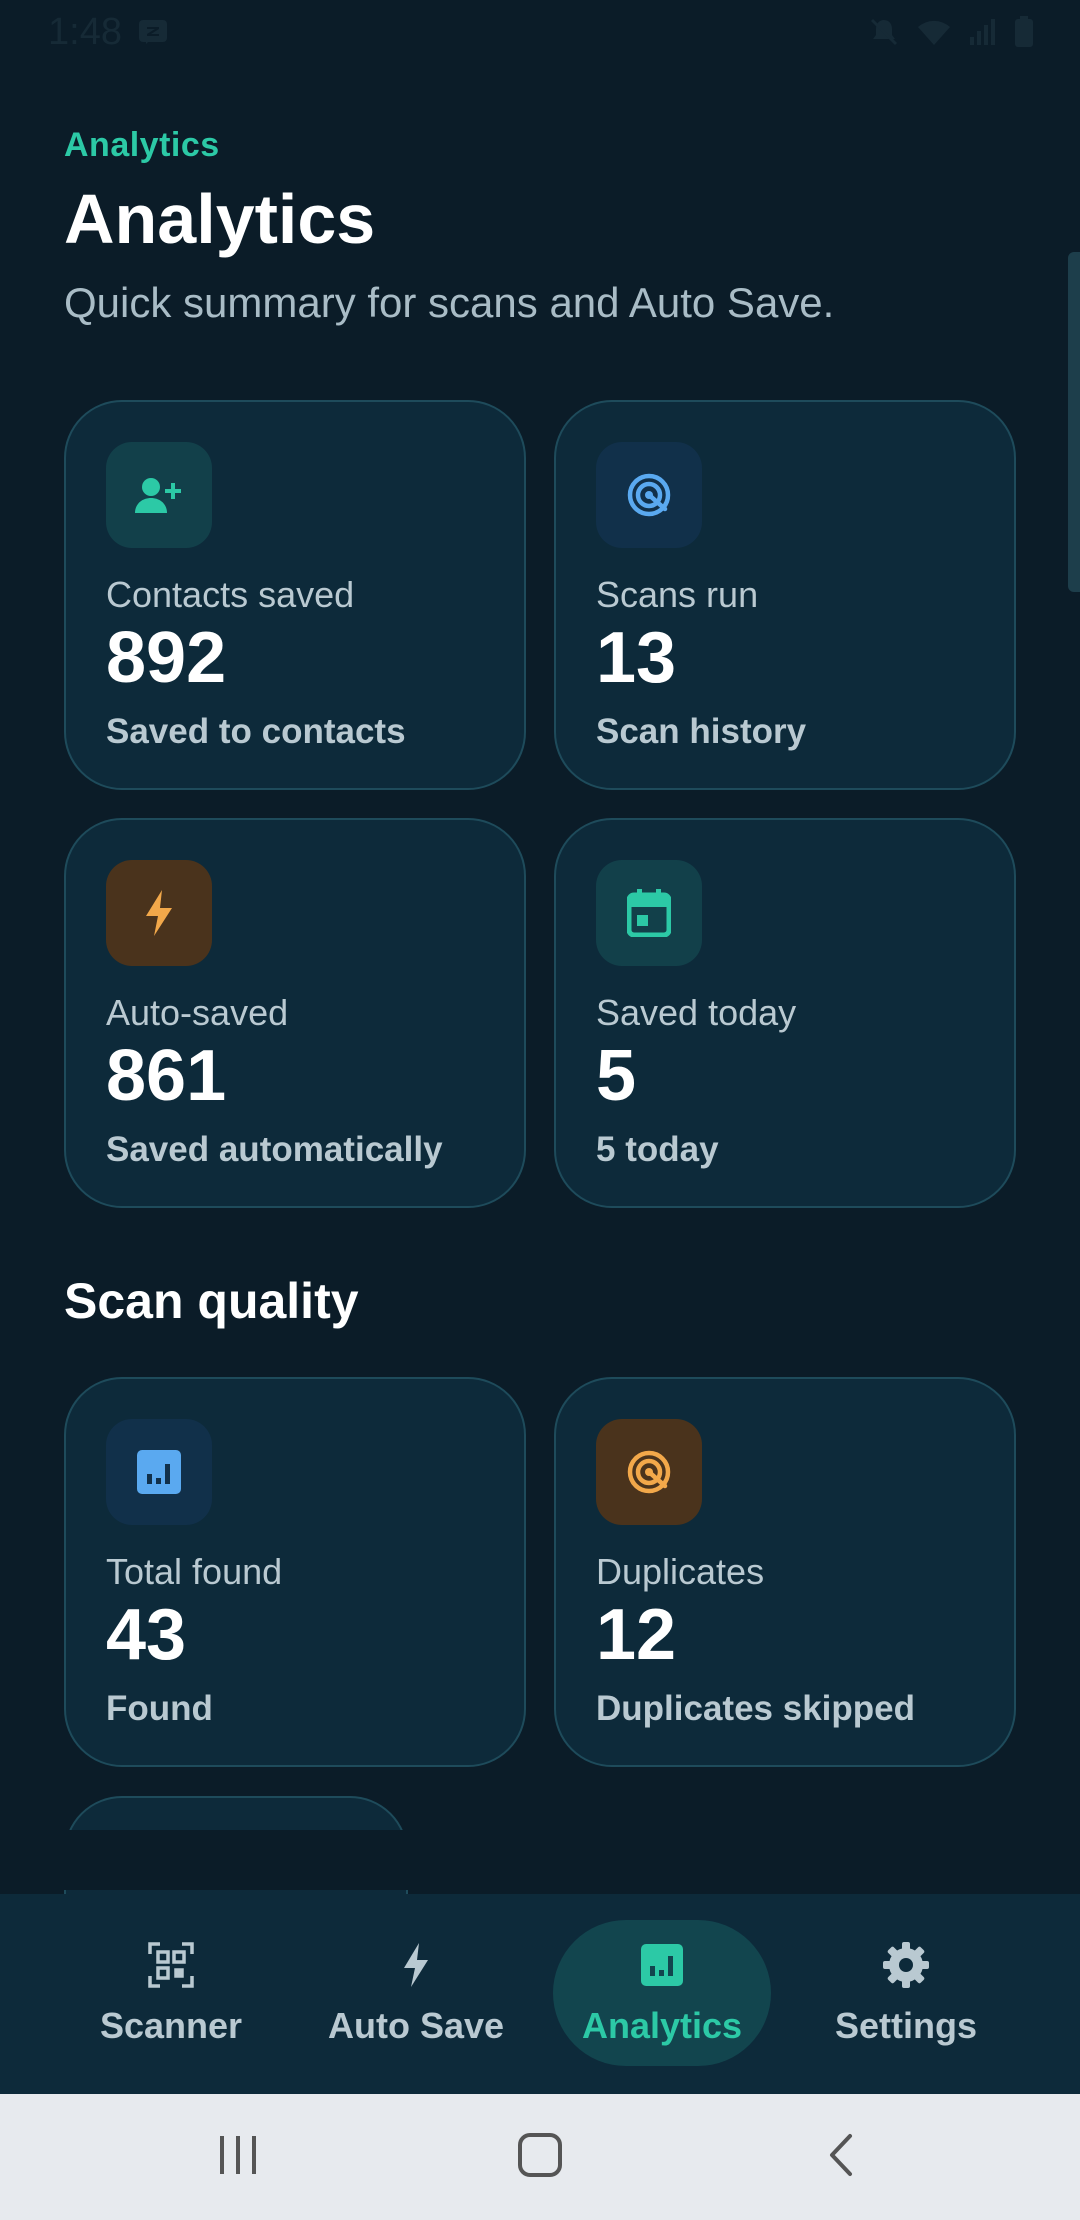 The height and width of the screenshot is (2220, 1080). I want to click on scrollbar, so click(1074, 422).